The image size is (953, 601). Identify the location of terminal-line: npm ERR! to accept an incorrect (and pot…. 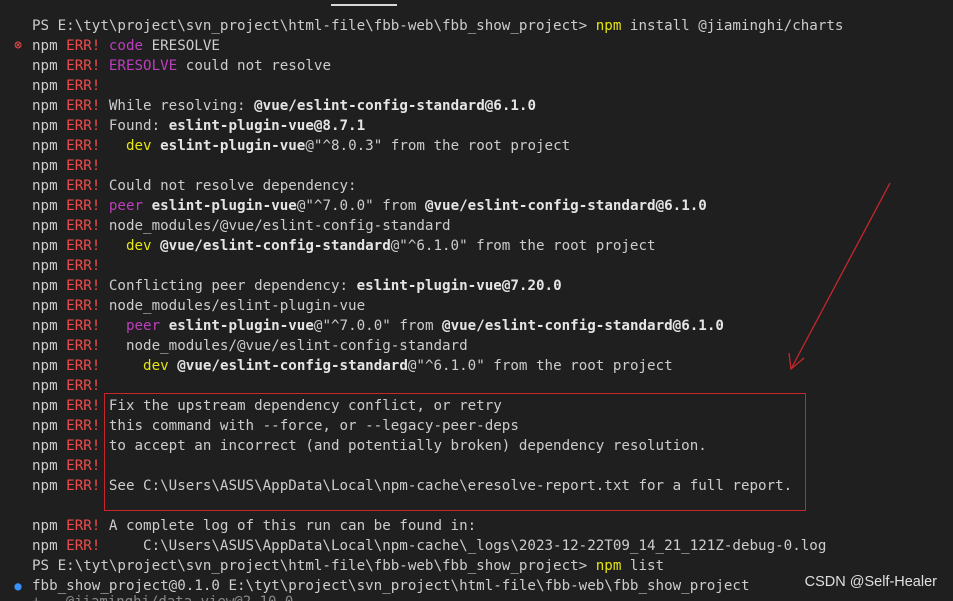
(492, 446).